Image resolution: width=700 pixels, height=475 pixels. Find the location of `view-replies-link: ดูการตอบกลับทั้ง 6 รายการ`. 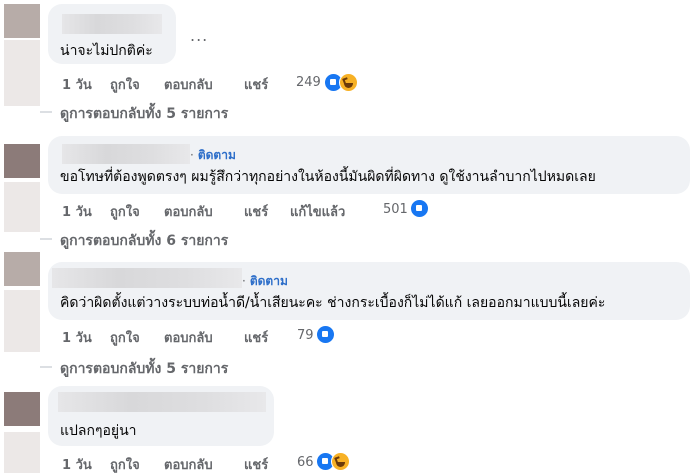

view-replies-link: ดูการตอบกลับทั้ง 6 รายการ is located at coordinates (144, 241).